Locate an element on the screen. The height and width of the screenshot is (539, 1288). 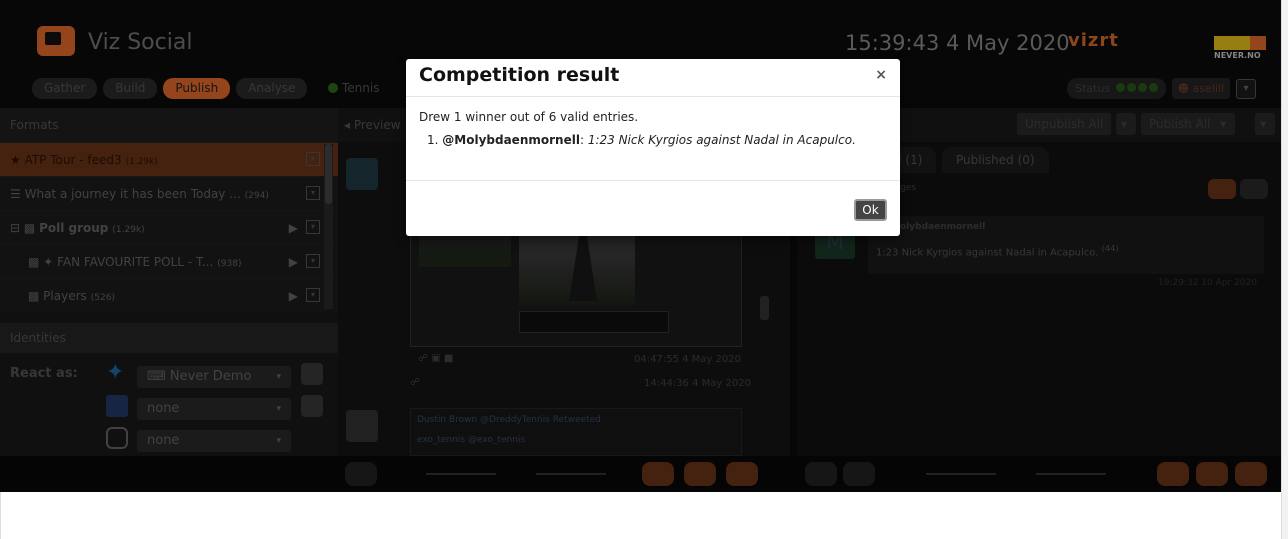
close-icon: × is located at coordinates (881, 75).